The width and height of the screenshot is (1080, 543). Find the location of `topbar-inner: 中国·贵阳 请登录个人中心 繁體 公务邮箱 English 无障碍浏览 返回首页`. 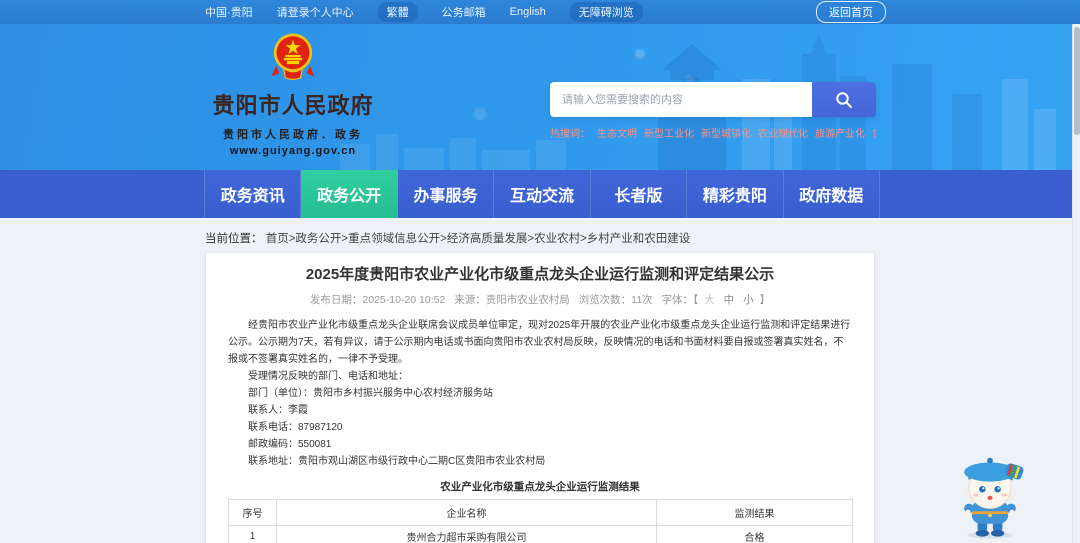

topbar-inner: 中国·贵阳 请登录个人中心 繁體 公务邮箱 English 无障碍浏览 返回首页 is located at coordinates (545, 12).